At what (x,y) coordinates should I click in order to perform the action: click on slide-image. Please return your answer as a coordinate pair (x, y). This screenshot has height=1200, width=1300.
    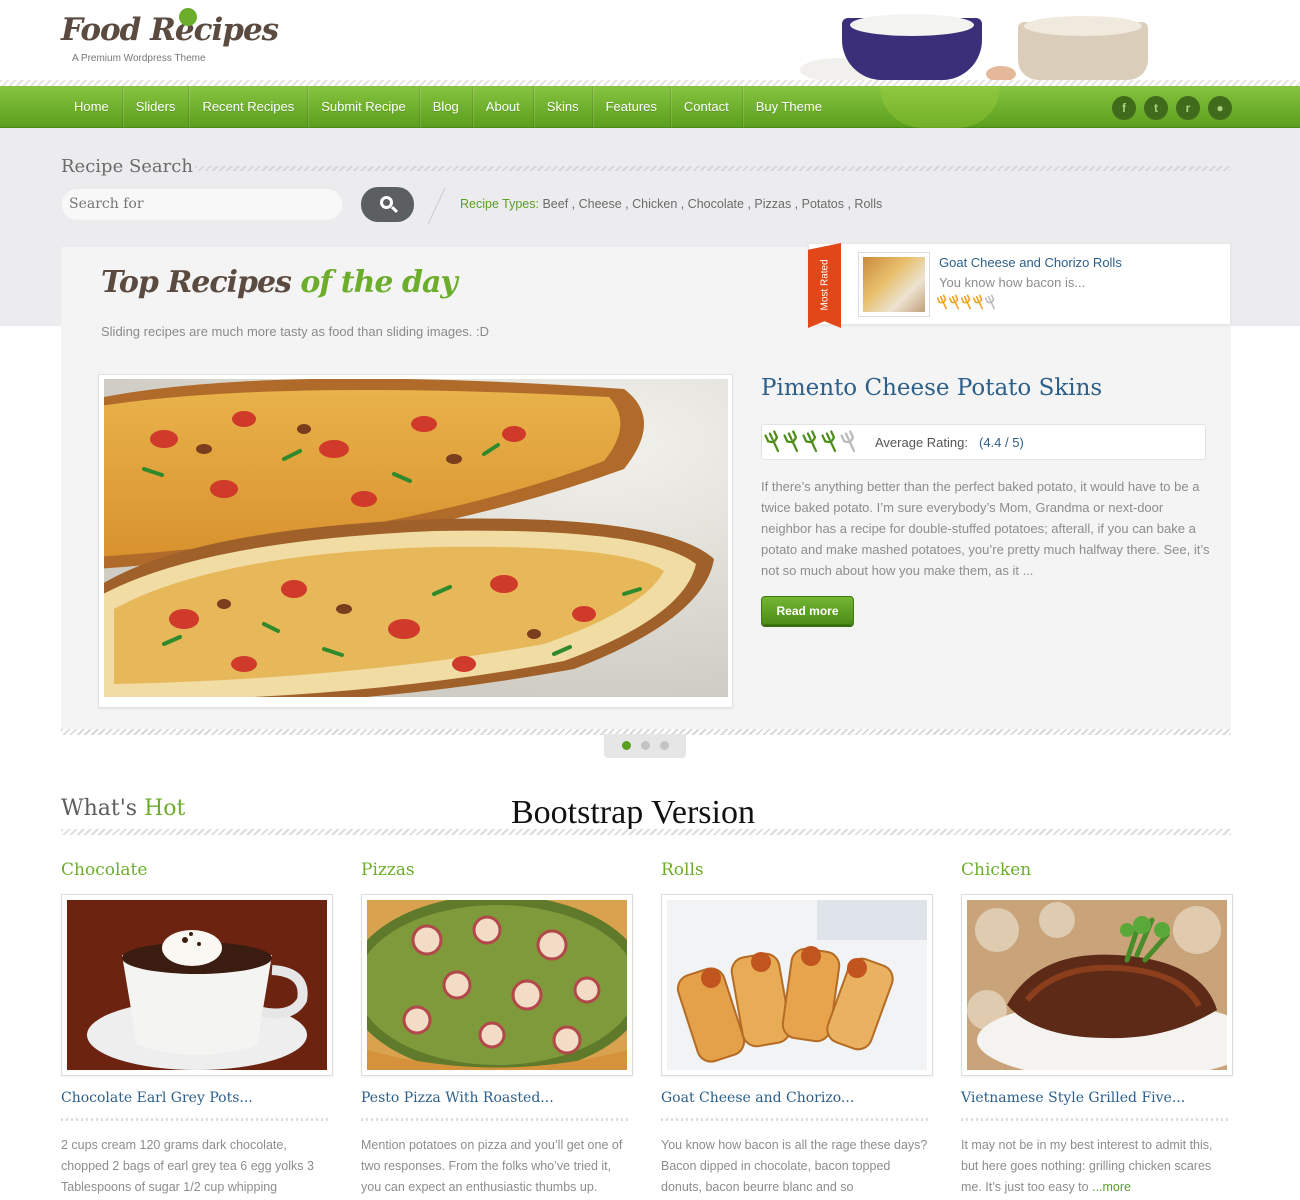
    Looking at the image, I should click on (416, 538).